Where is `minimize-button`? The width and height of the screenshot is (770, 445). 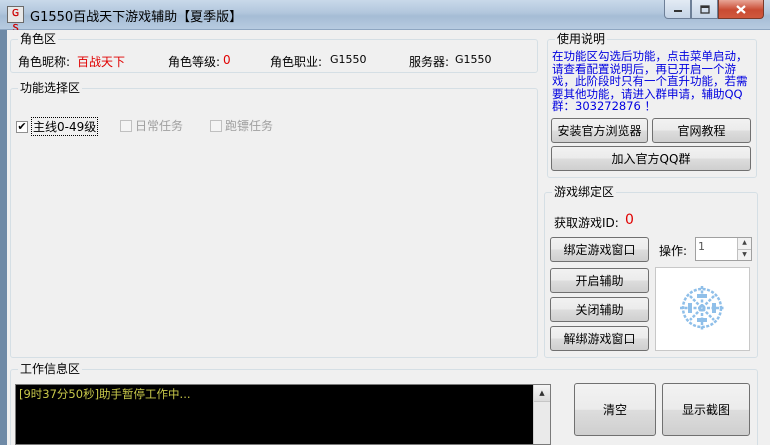
minimize-button is located at coordinates (677, 9).